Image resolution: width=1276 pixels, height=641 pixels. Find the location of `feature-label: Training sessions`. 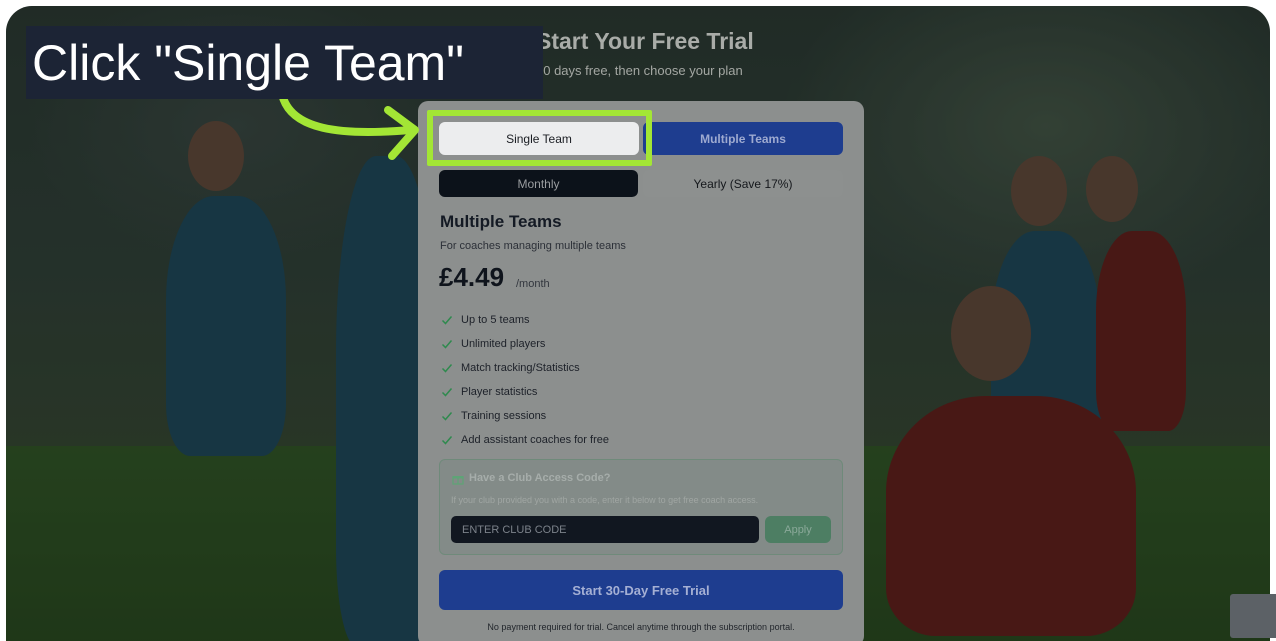

feature-label: Training sessions is located at coordinates (504, 416).